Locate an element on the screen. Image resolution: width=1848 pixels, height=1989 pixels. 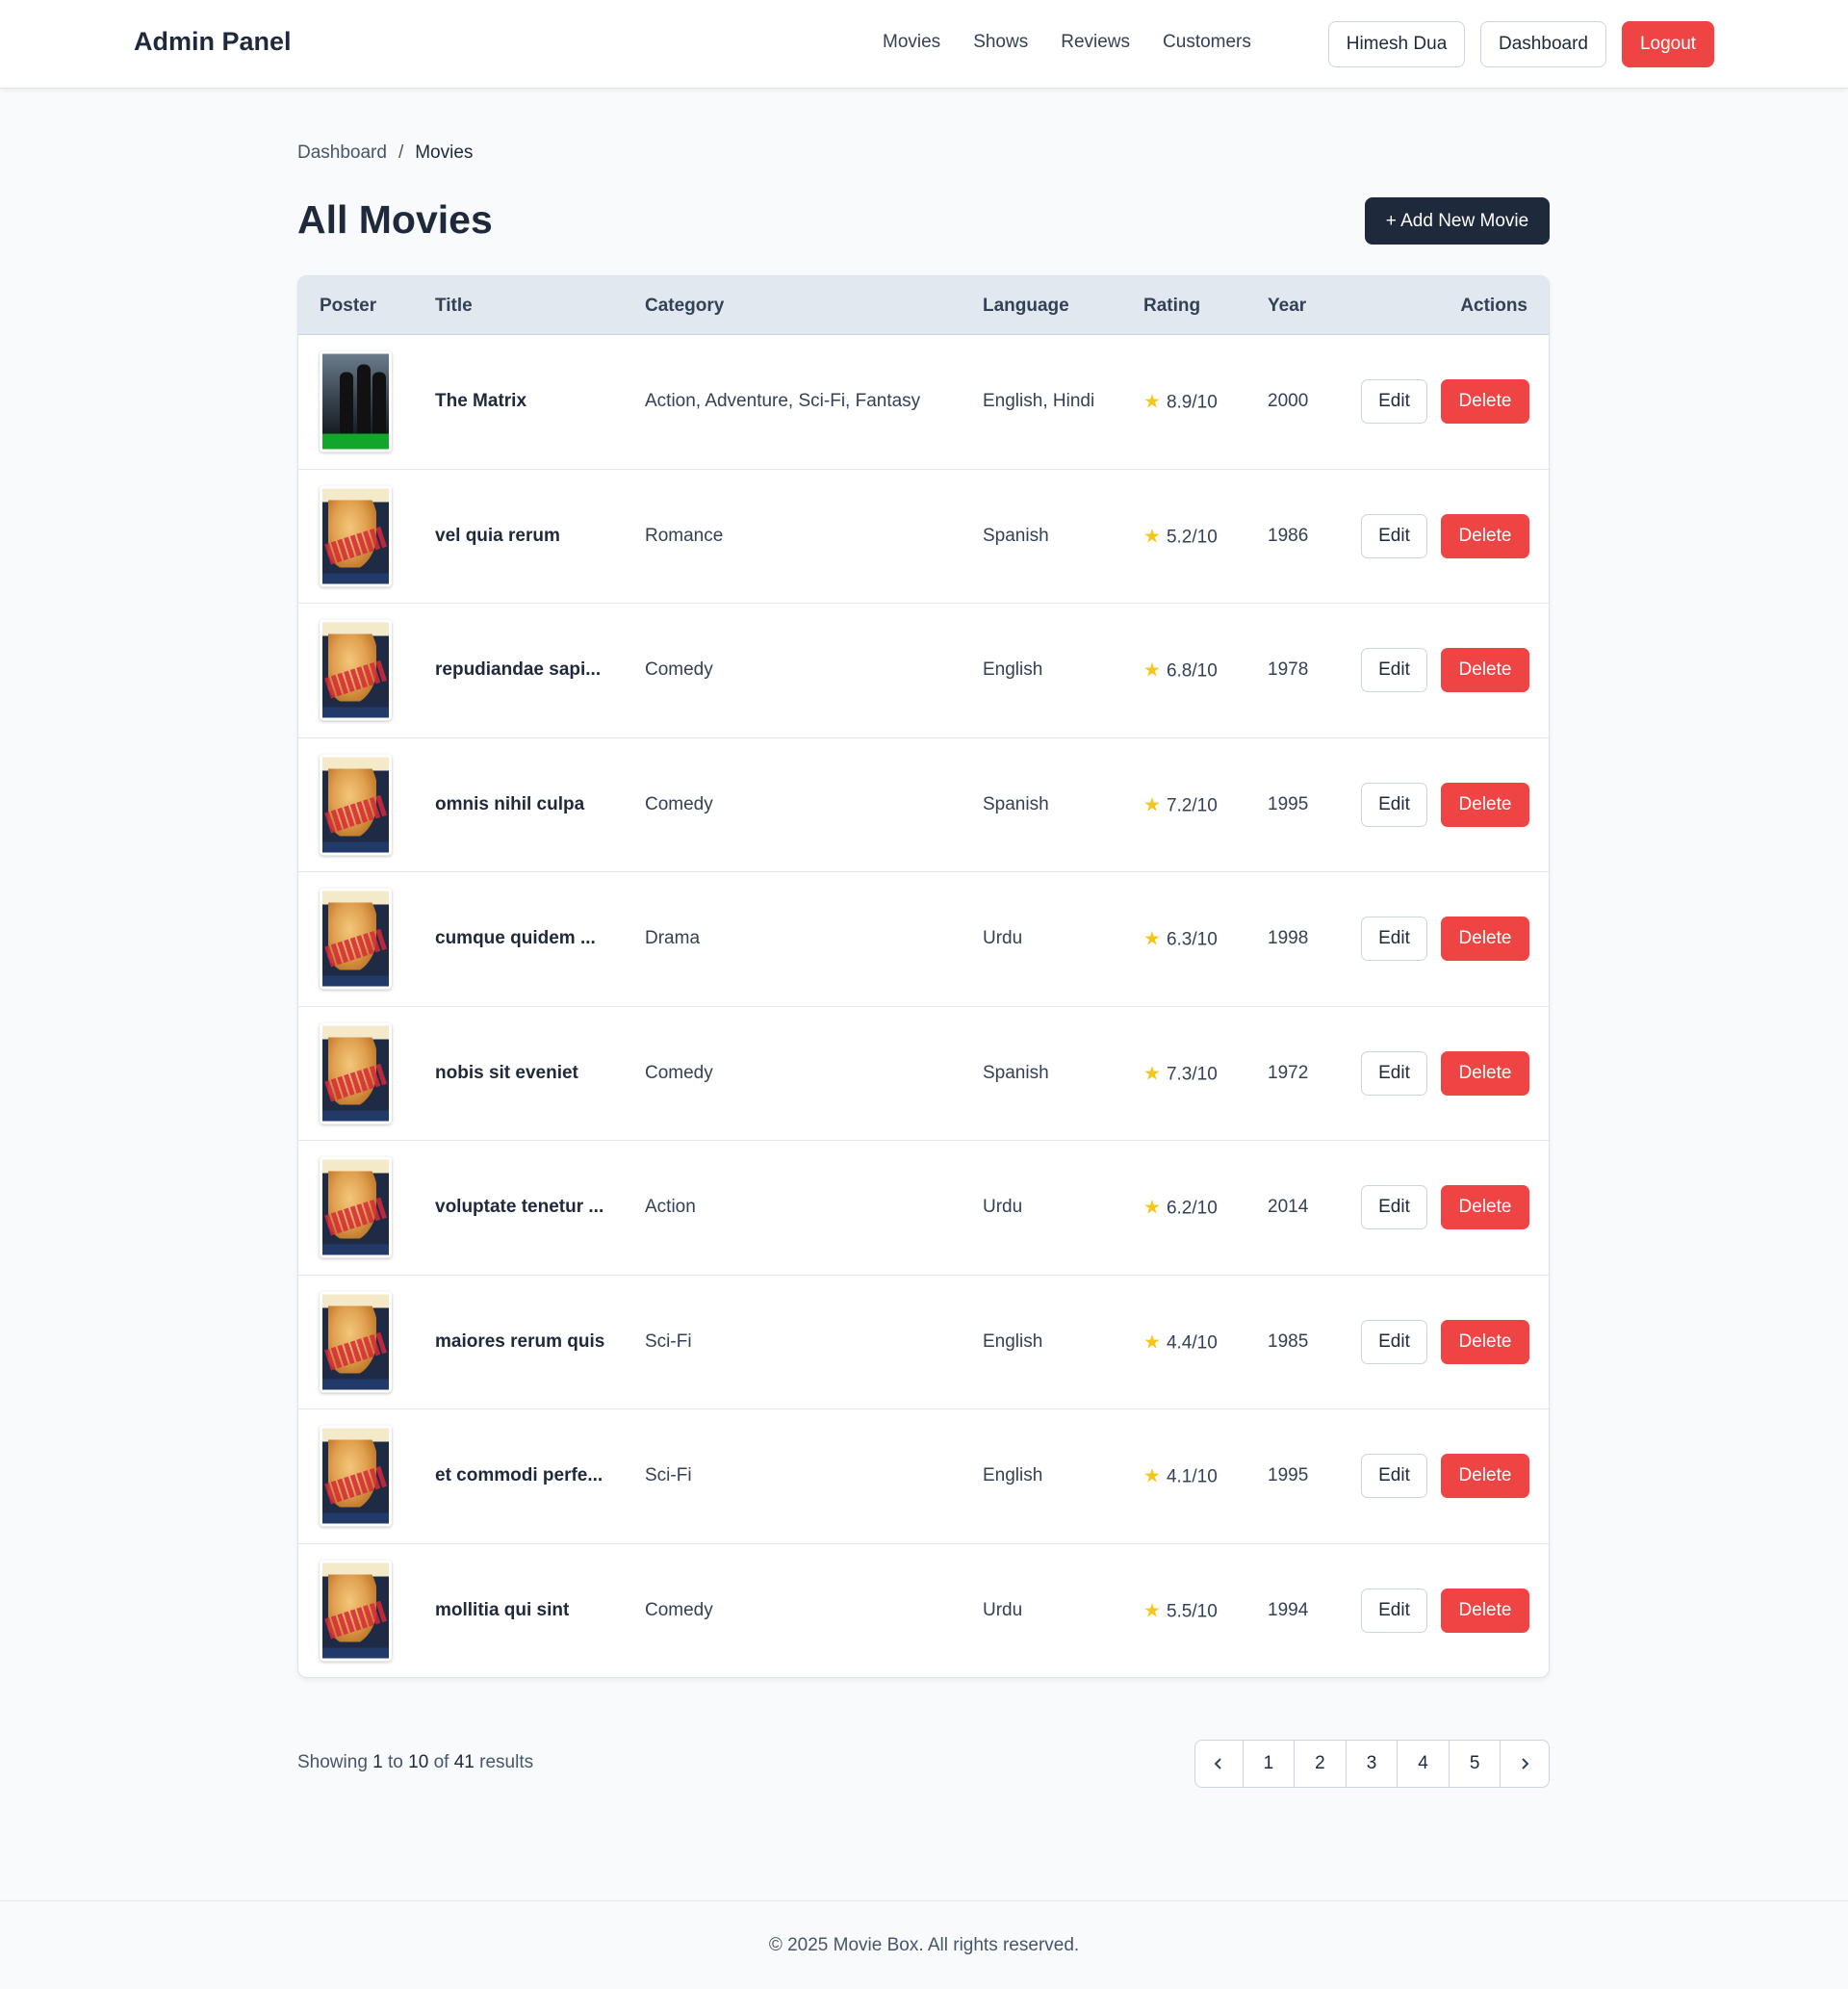
chevron-left-icon is located at coordinates (1218, 1763).